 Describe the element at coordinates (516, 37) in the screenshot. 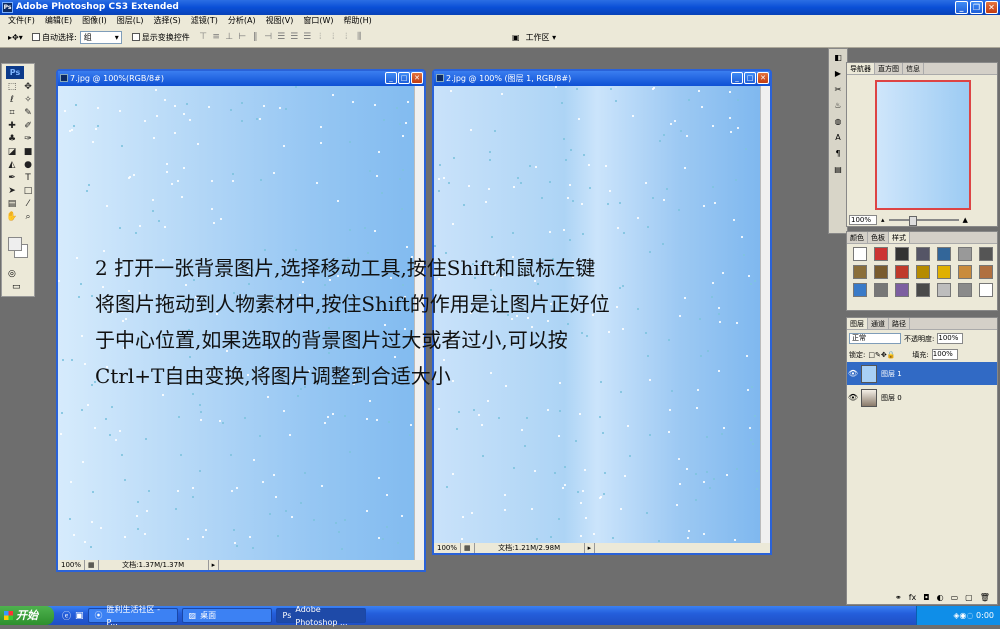

I see `bridge-icon: ▣` at that location.